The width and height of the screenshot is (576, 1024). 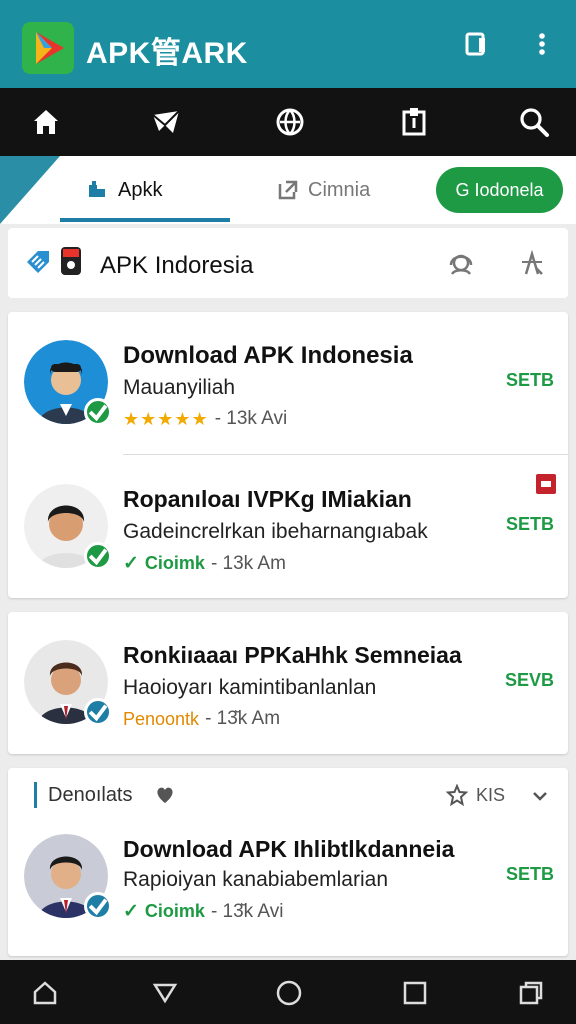 I want to click on subheader-label: Denoılats, so click(x=90, y=795).